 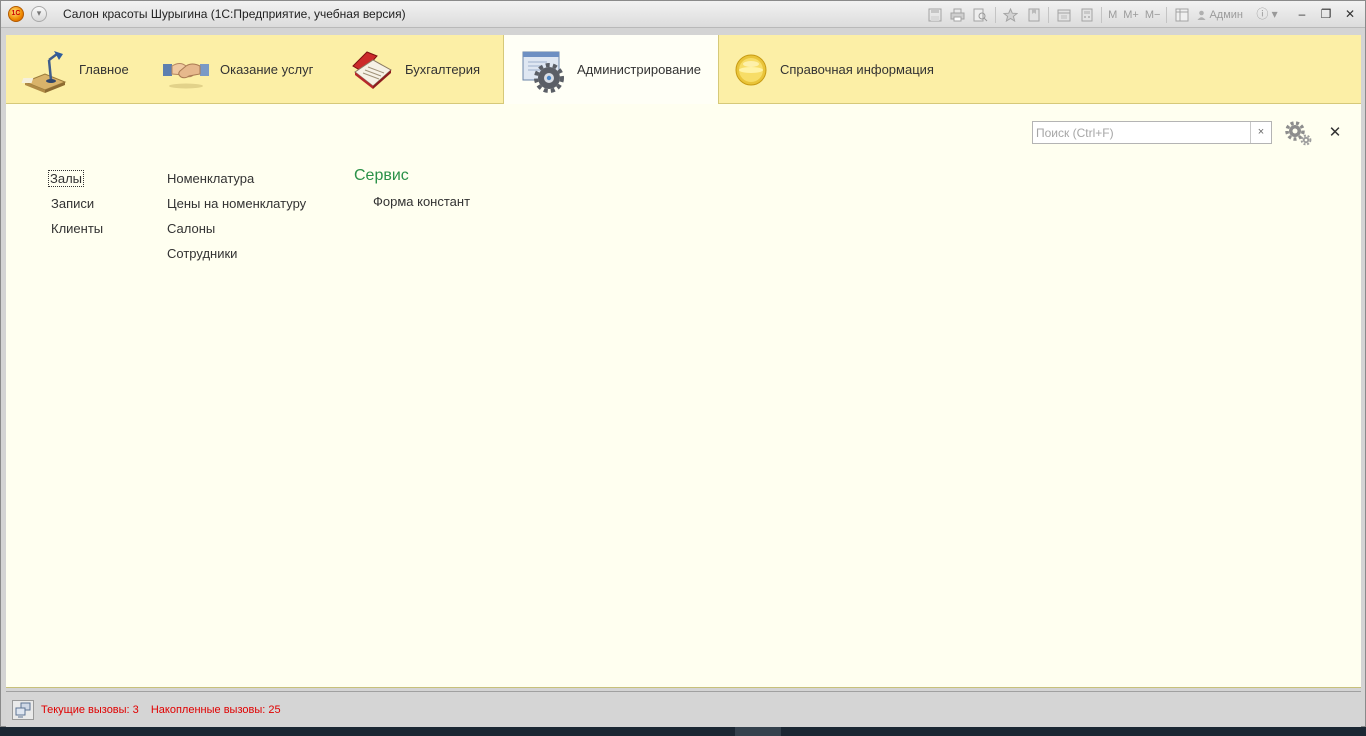 What do you see at coordinates (1010, 14) in the screenshot?
I see `favorite-star-icon` at bounding box center [1010, 14].